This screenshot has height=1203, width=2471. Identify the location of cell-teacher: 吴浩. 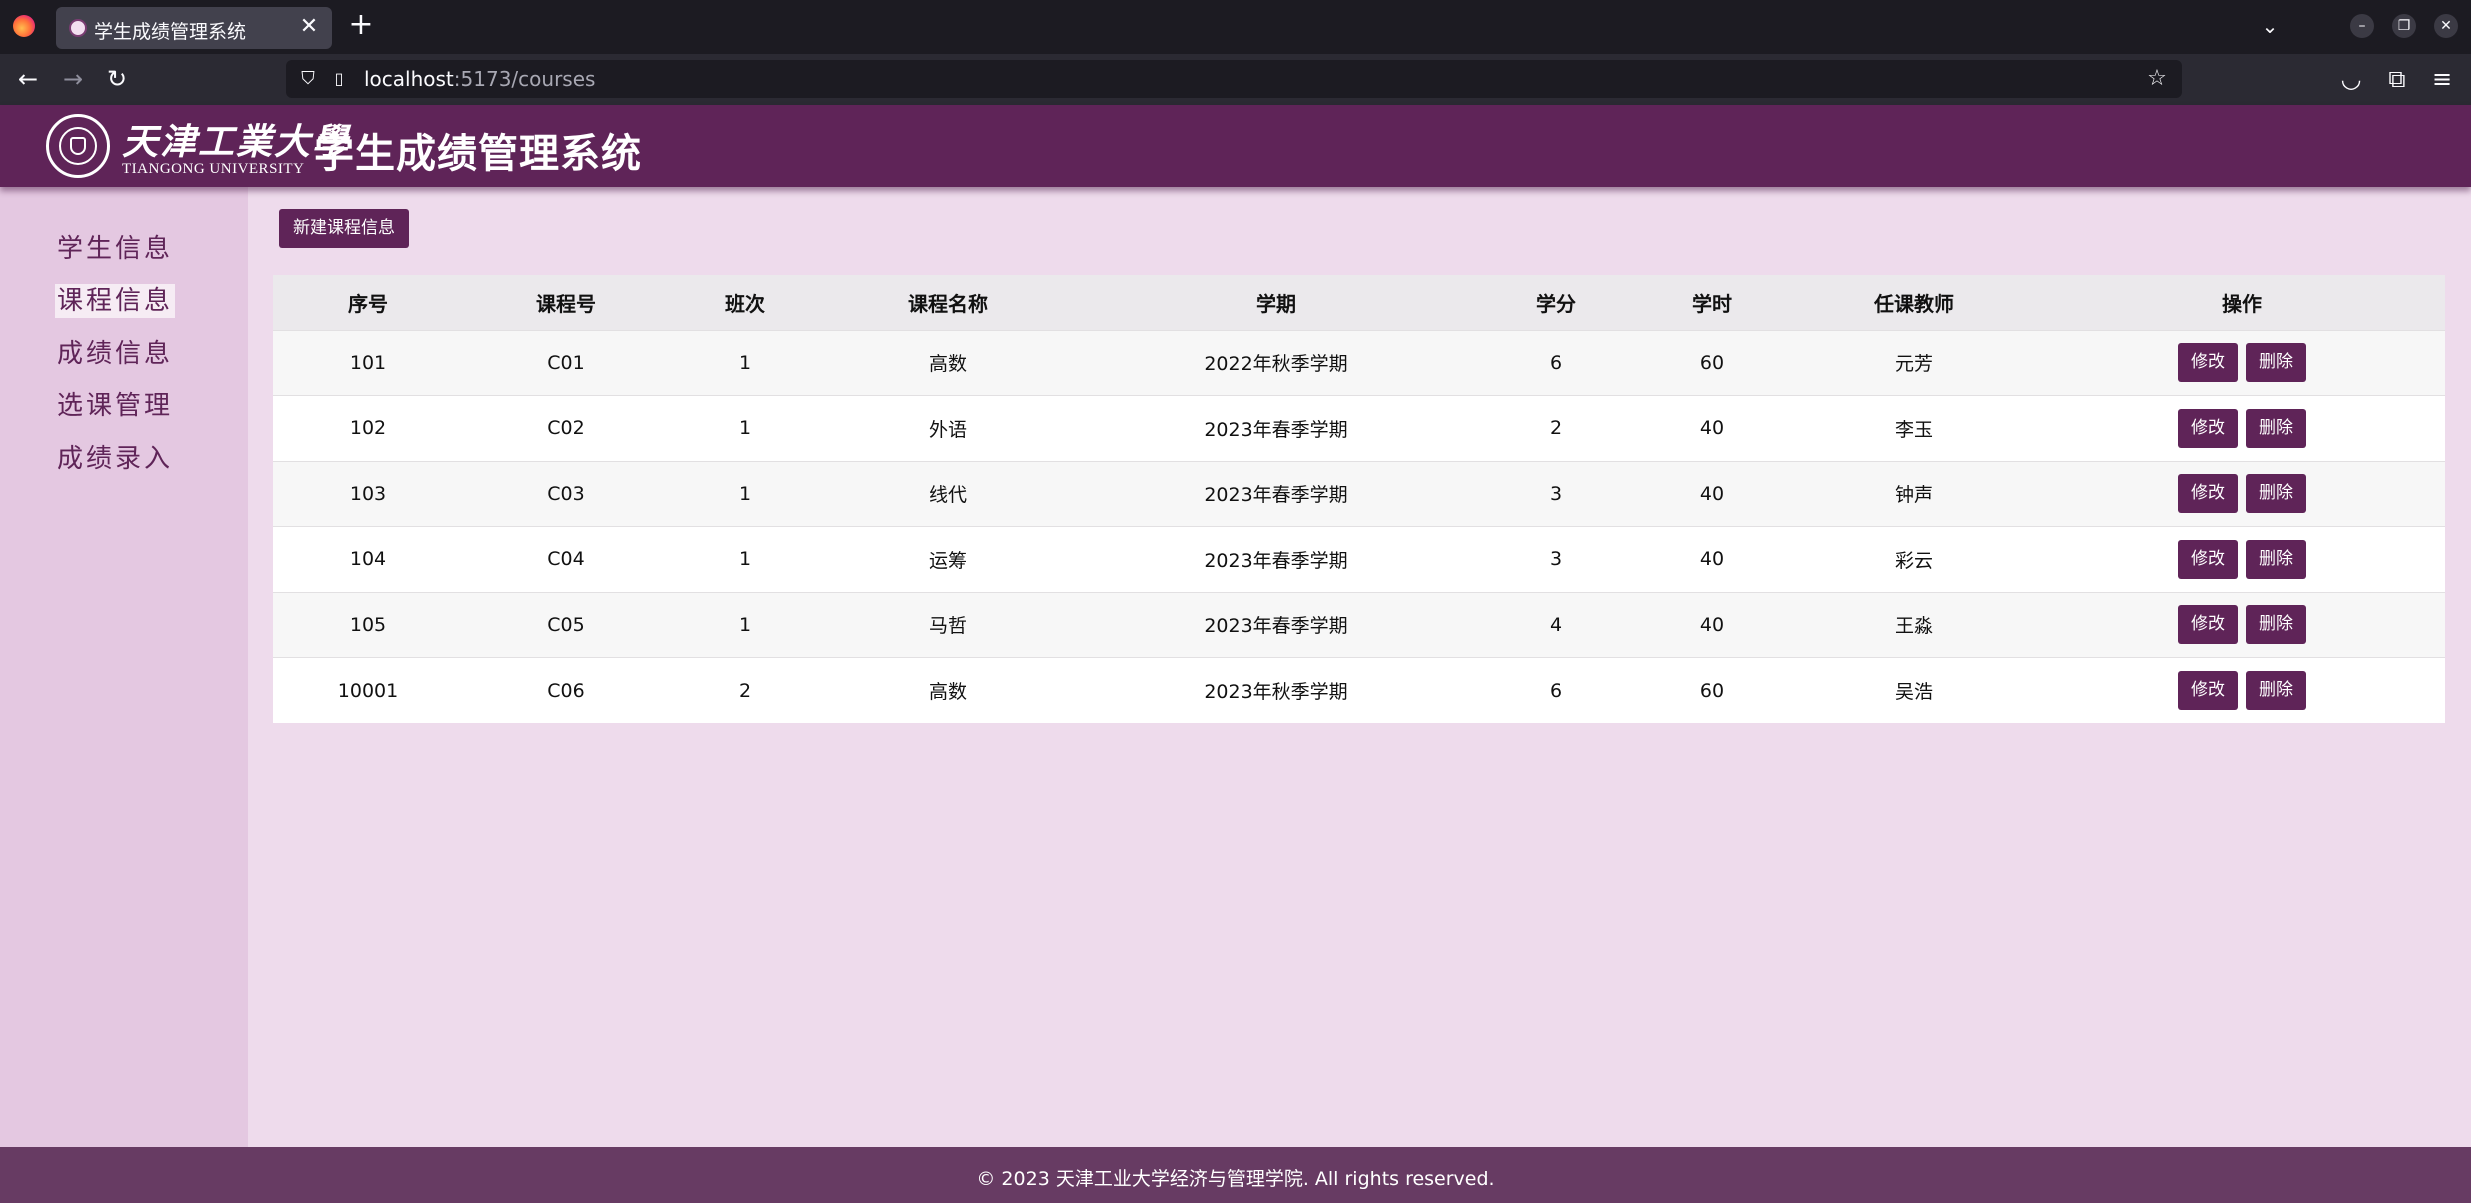
(1914, 690).